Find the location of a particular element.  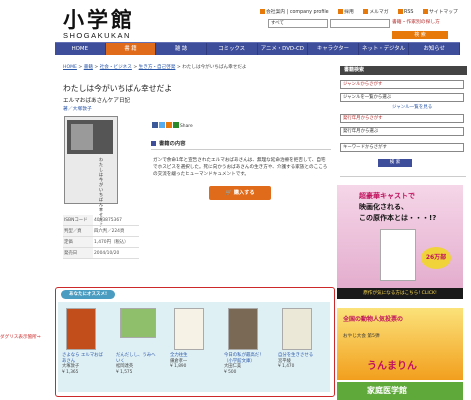

recommend-title: だんだしし、うみへ いく is located at coordinates (138, 358).